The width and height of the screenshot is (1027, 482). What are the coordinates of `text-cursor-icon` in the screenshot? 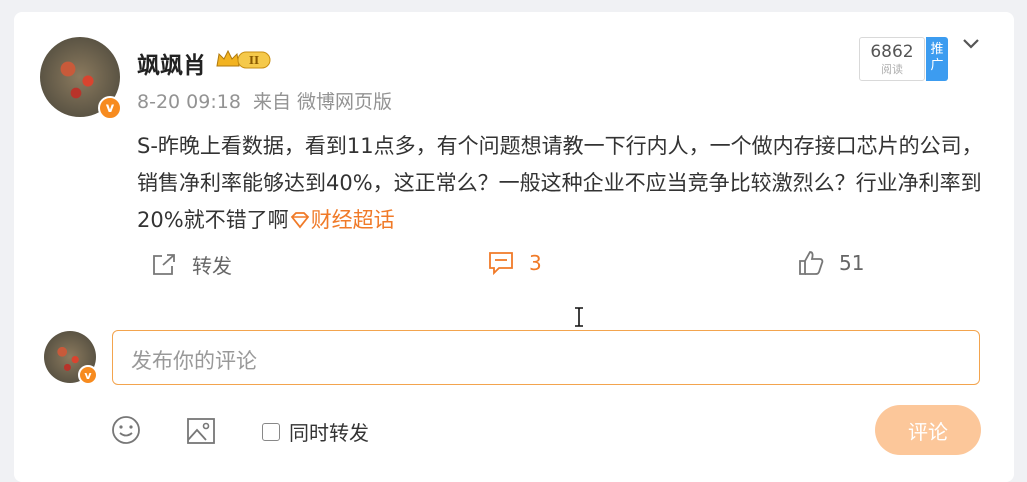 It's located at (579, 317).